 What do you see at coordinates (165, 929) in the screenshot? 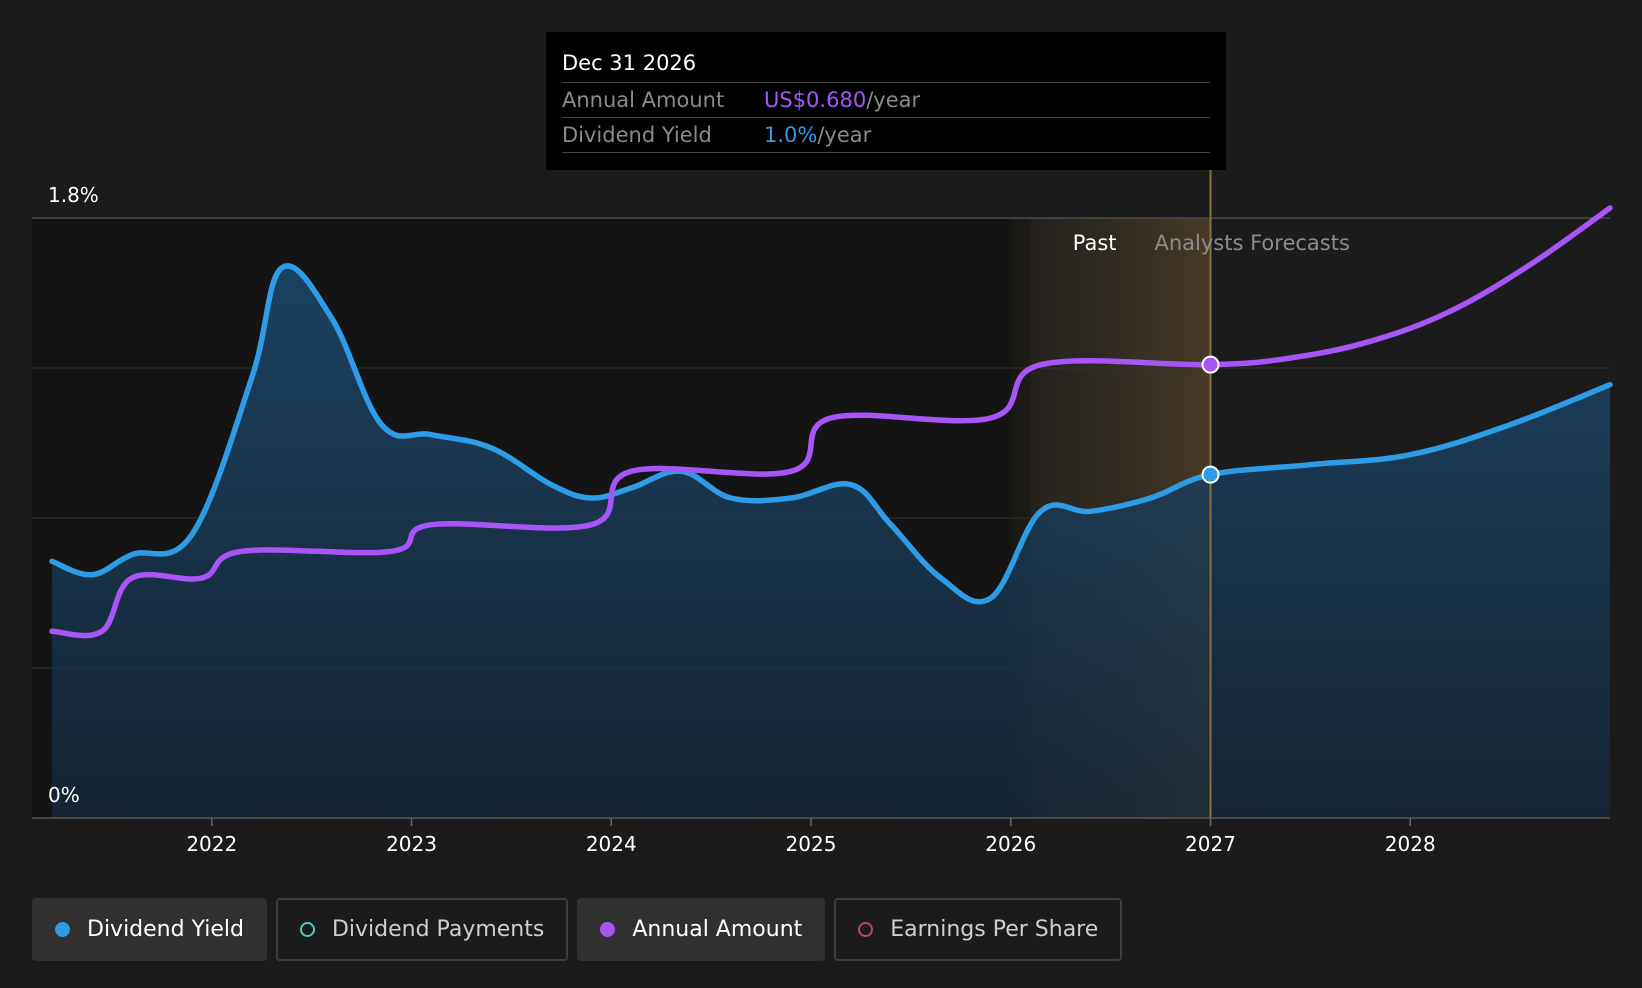
I see `legend-label: Dividend Yield` at bounding box center [165, 929].